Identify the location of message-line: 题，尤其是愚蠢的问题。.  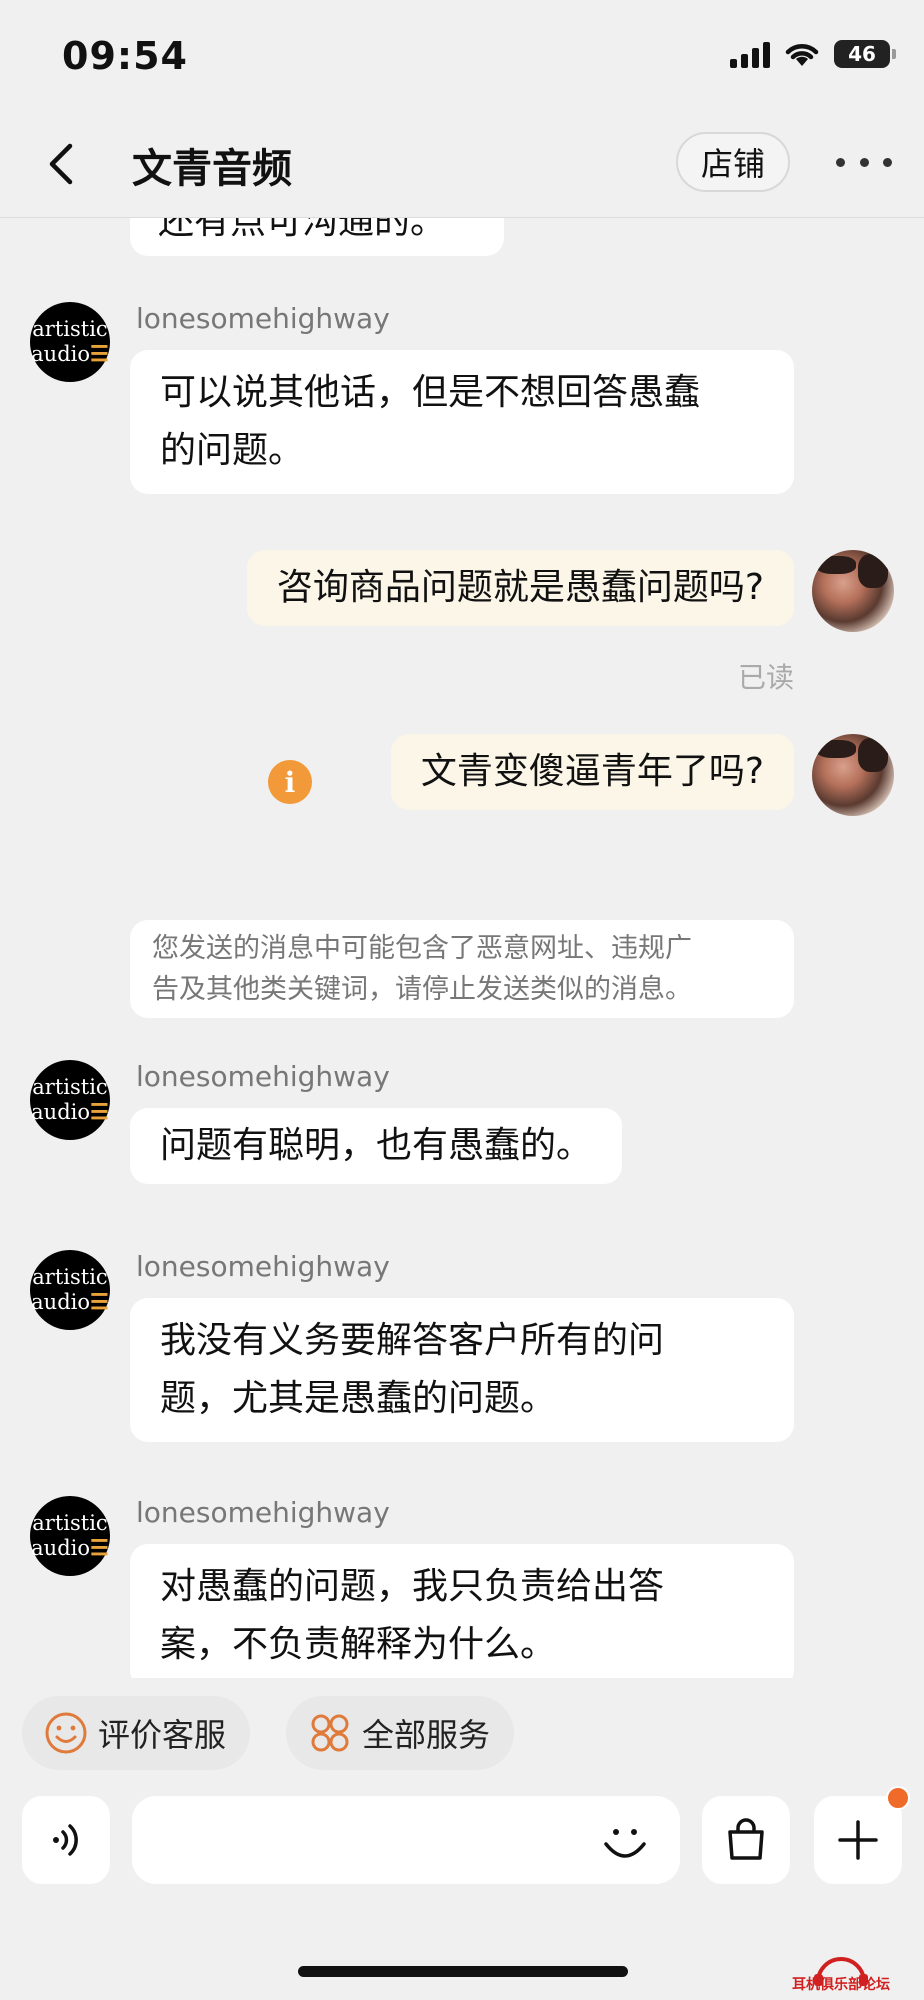
(358, 1398).